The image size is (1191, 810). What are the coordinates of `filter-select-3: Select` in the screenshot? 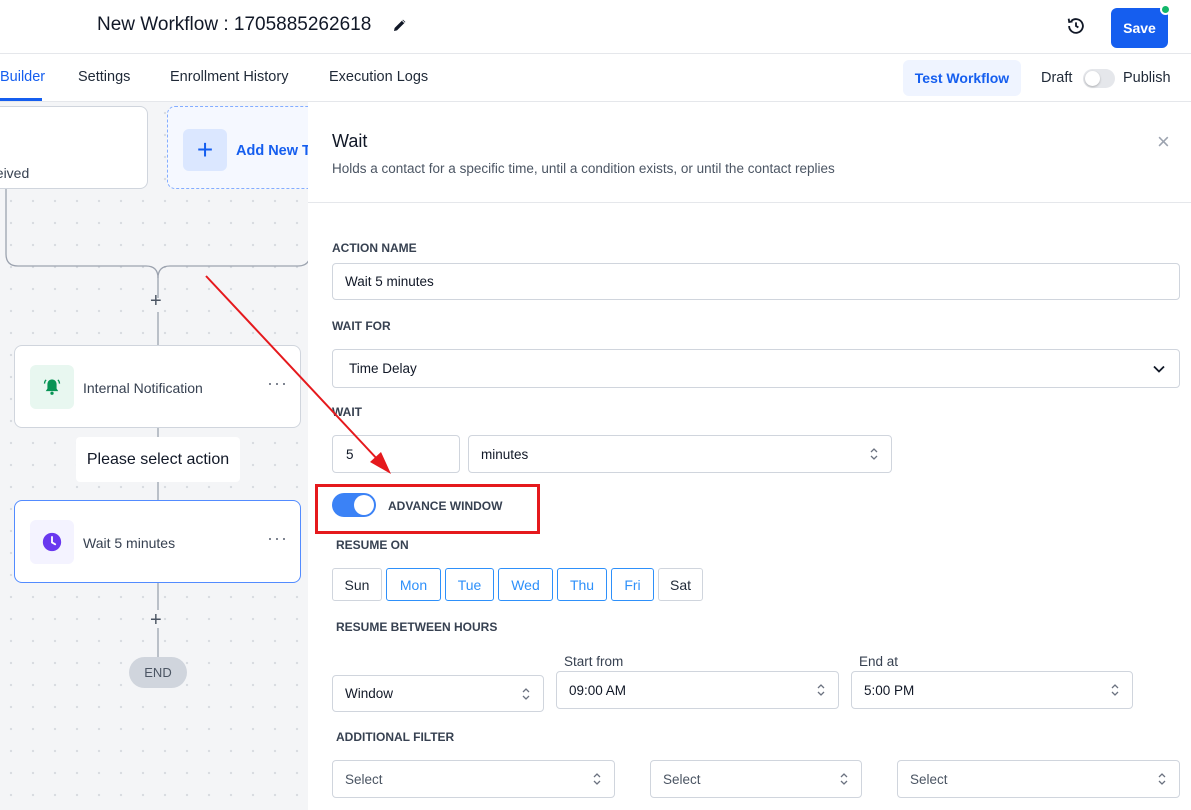 It's located at (1038, 779).